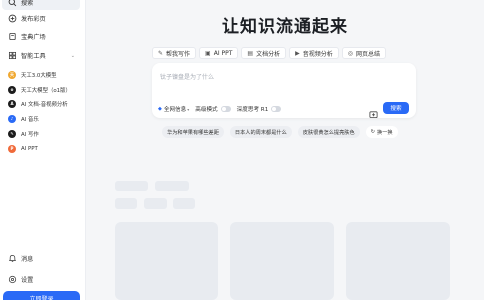  I want to click on refresh-suggestions-button: ↻ 换一换, so click(381, 132).